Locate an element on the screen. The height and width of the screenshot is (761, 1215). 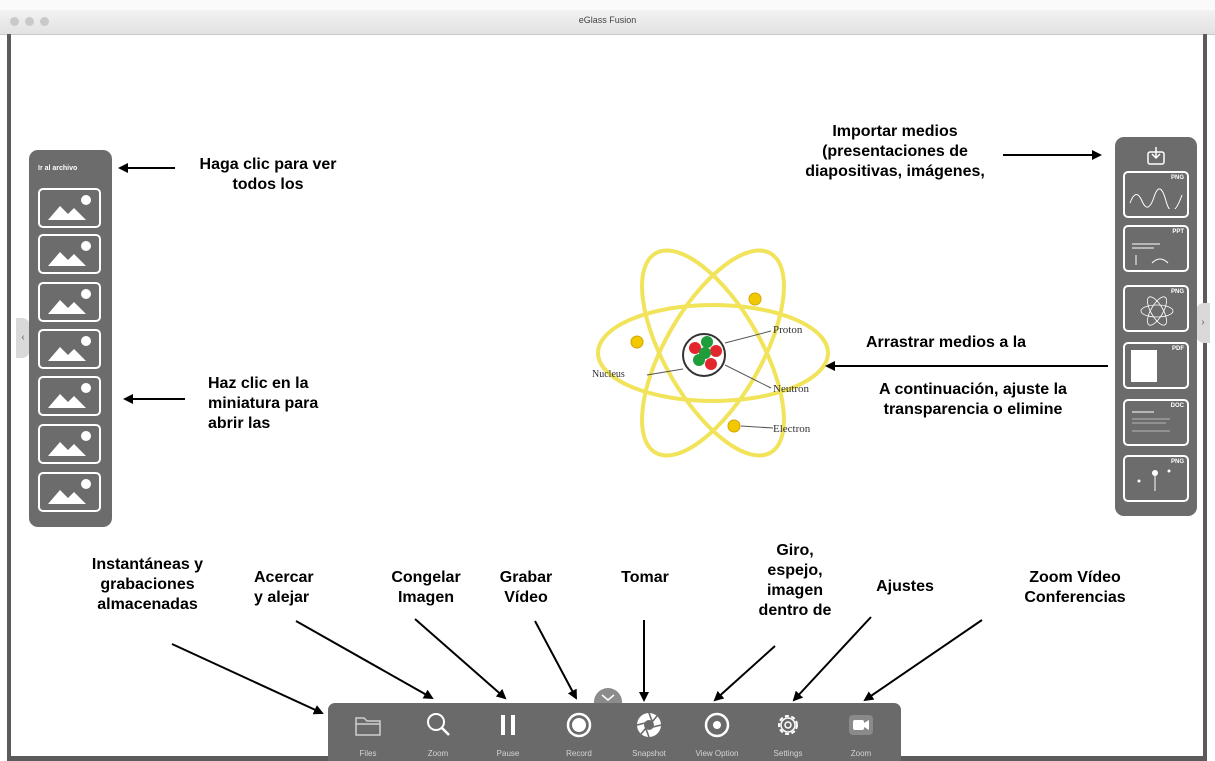
snapshot-button: Snapshot is located at coordinates (649, 732).